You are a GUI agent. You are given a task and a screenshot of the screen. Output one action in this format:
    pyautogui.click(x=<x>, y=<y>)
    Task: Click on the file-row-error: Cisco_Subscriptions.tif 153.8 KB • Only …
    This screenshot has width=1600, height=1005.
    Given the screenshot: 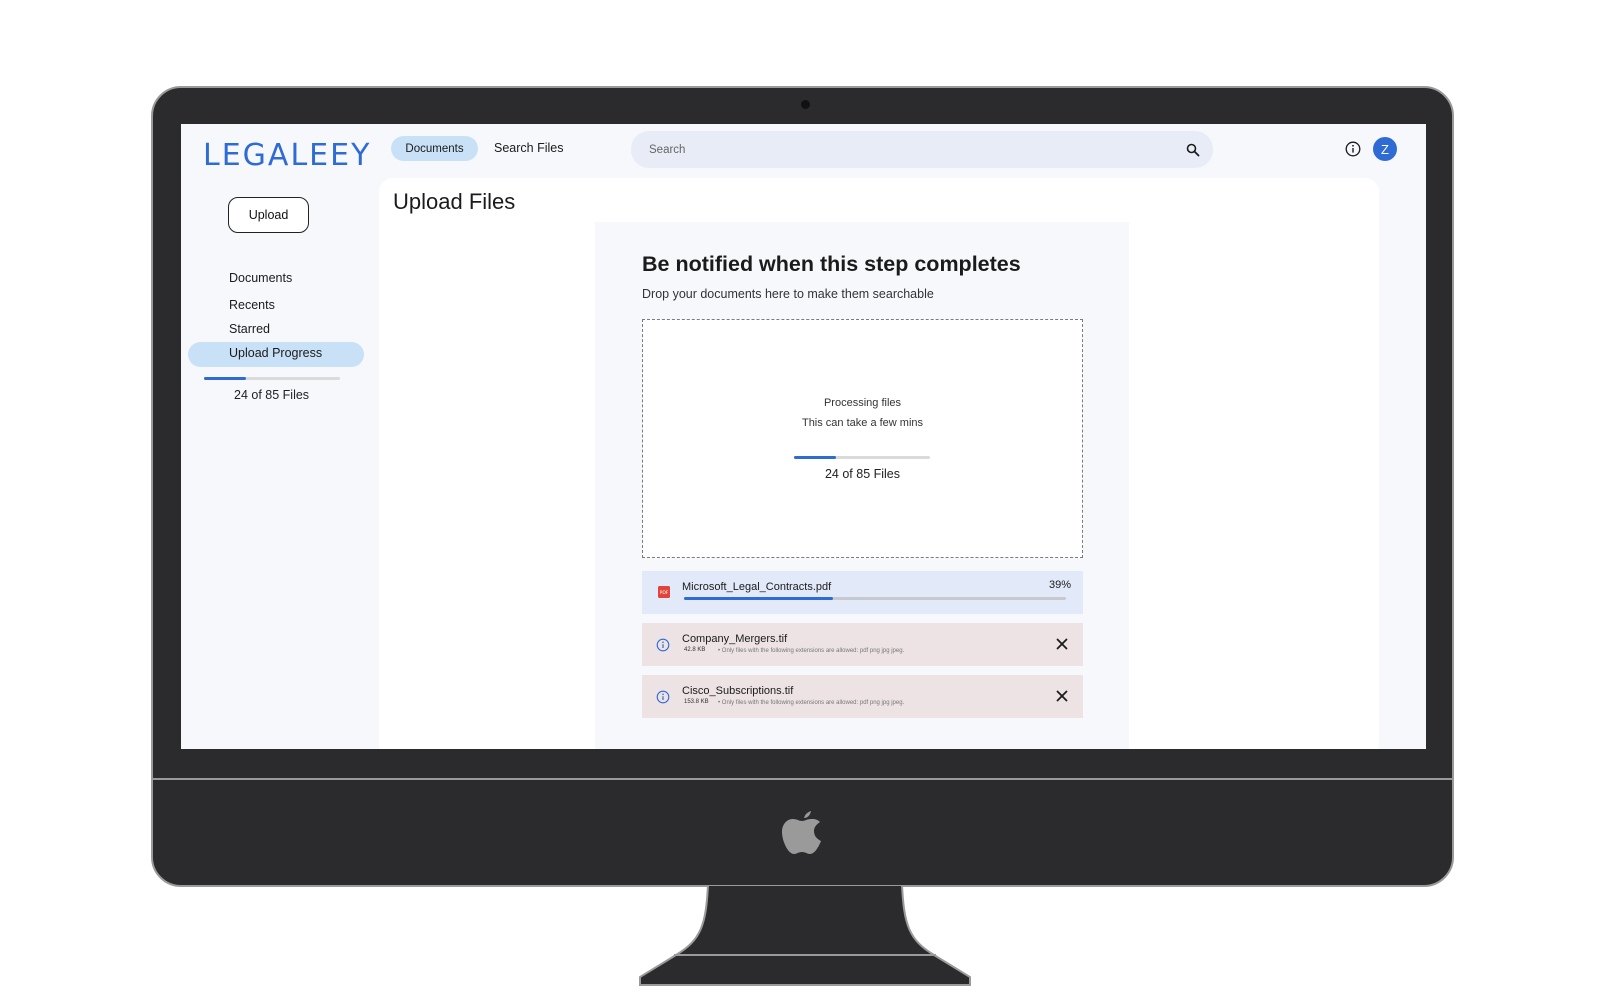 What is the action you would take?
    pyautogui.click(x=862, y=696)
    